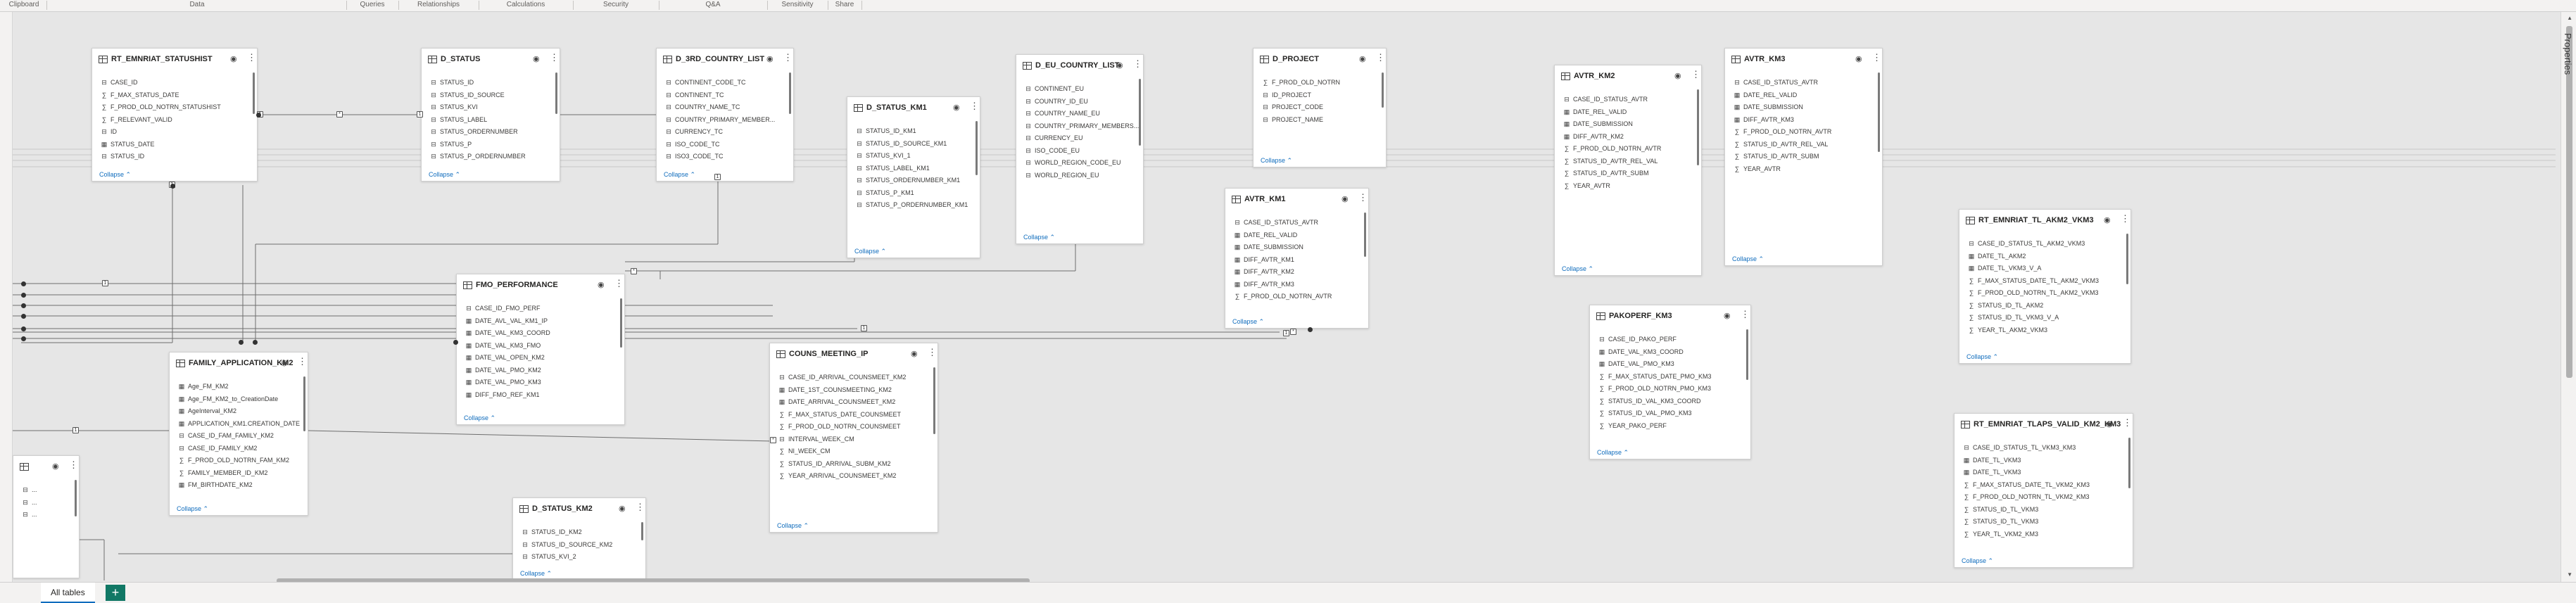 This screenshot has height=603, width=2576. What do you see at coordinates (1640, 352) in the screenshot?
I see `table-field: ▦ DATE_VAL_KM3_COORD` at bounding box center [1640, 352].